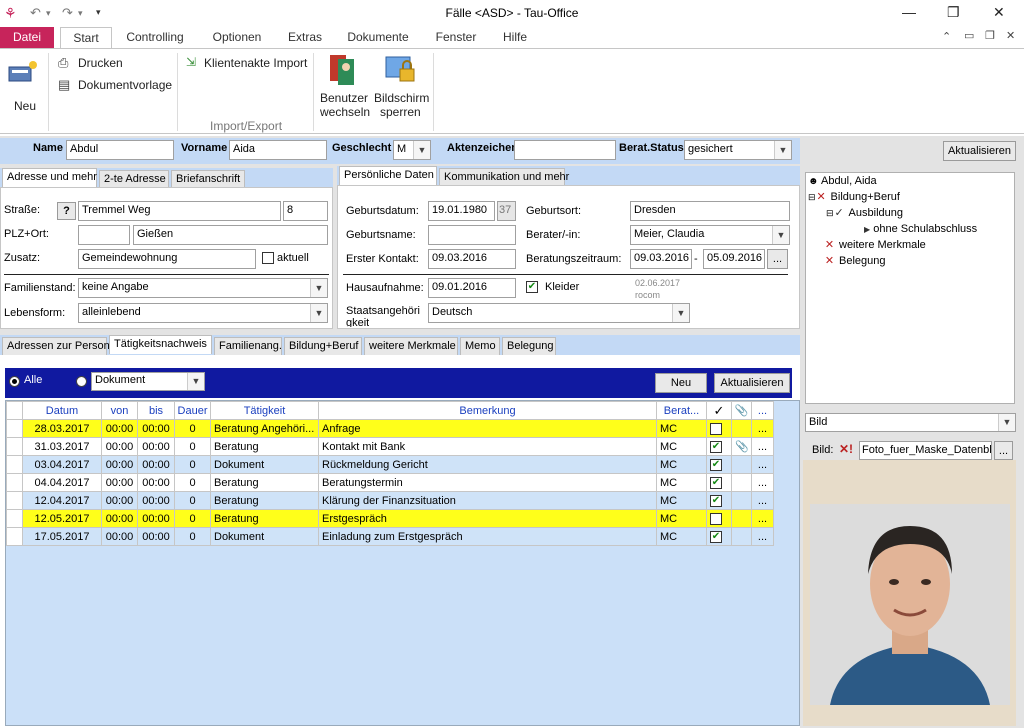 The height and width of the screenshot is (728, 1024). I want to click on col-von: von, so click(119, 410).